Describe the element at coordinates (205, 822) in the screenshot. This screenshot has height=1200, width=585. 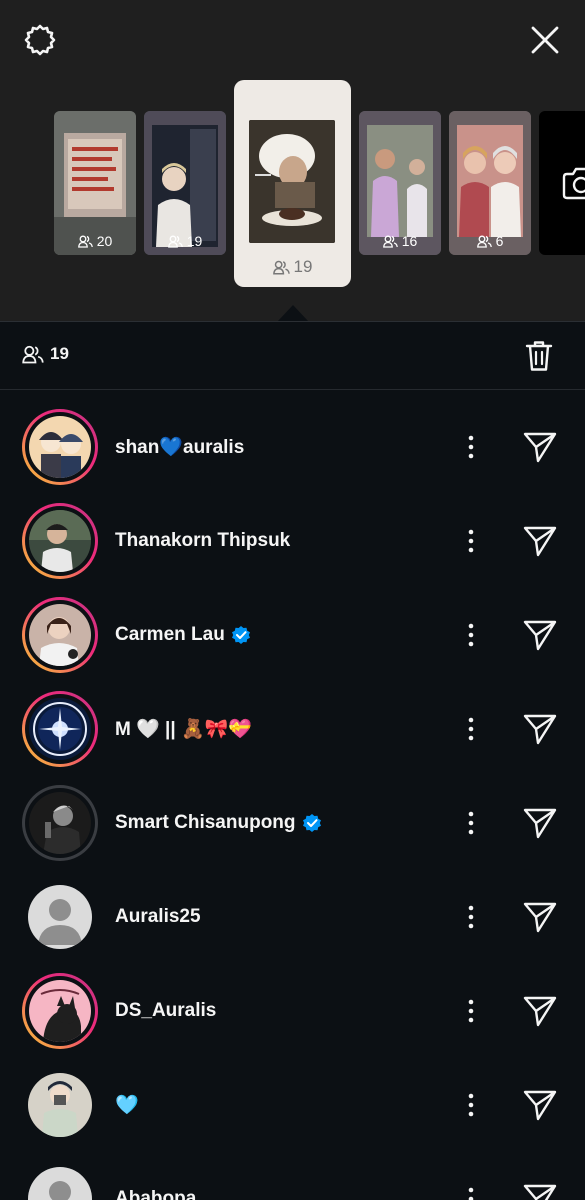
I see `username-text: Smart Chisanupong` at that location.